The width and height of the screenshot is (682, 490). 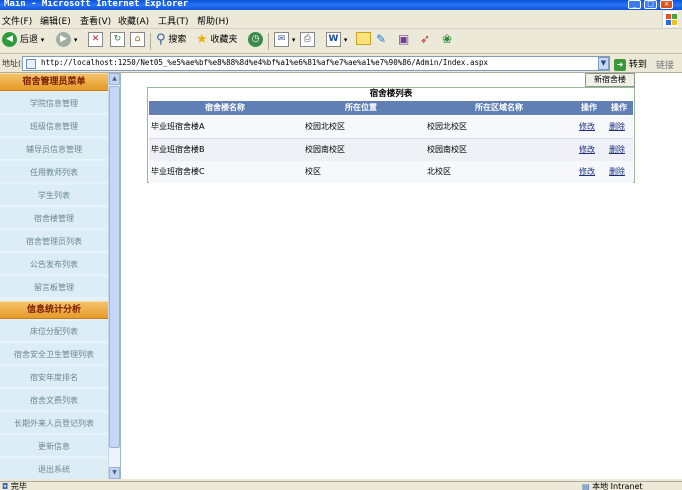 I want to click on menu-file: 文件(F), so click(x=17, y=20).